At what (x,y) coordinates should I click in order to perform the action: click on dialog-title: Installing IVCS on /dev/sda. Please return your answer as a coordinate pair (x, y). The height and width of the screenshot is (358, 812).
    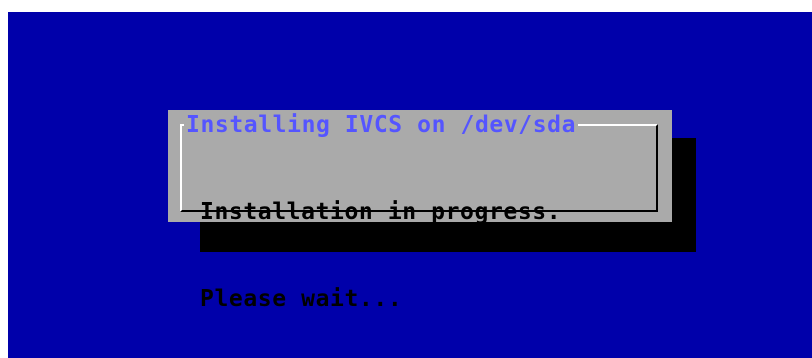
    Looking at the image, I should click on (381, 125).